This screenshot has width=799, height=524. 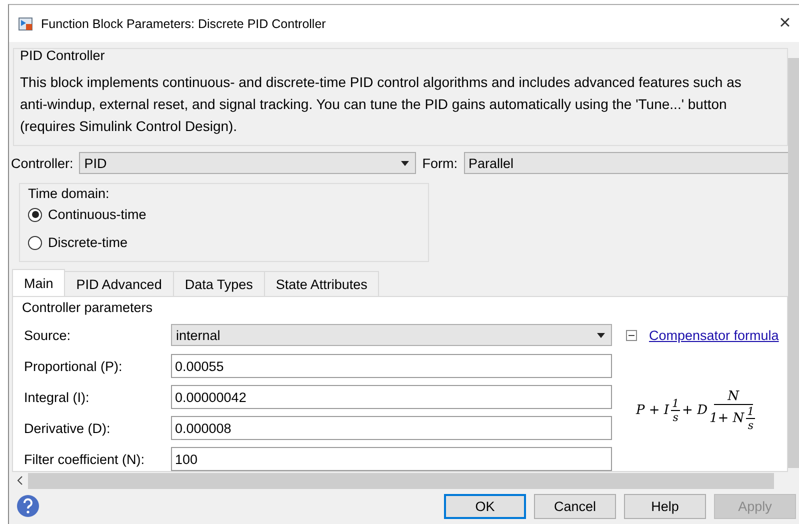 What do you see at coordinates (69, 193) in the screenshot?
I see `group-title: Time domain:` at bounding box center [69, 193].